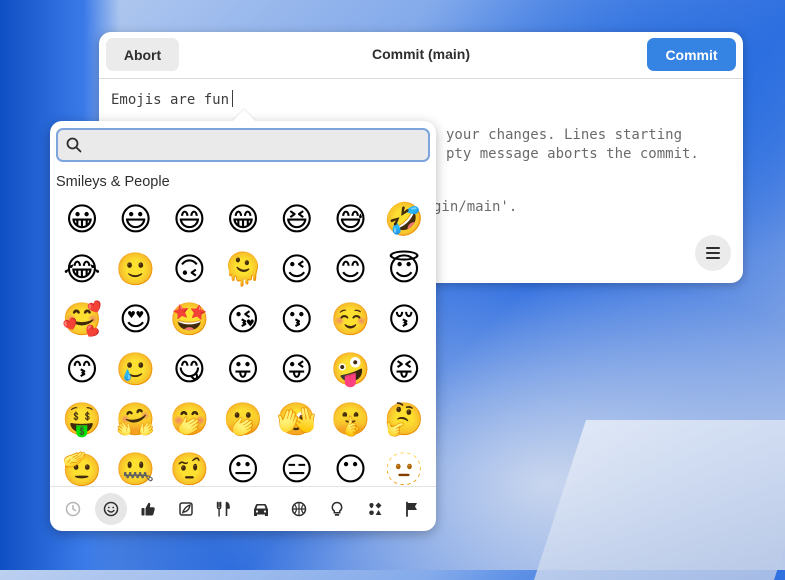 The width and height of the screenshot is (785, 580). What do you see at coordinates (351, 269) in the screenshot?
I see `emoji-item: 😊` at bounding box center [351, 269].